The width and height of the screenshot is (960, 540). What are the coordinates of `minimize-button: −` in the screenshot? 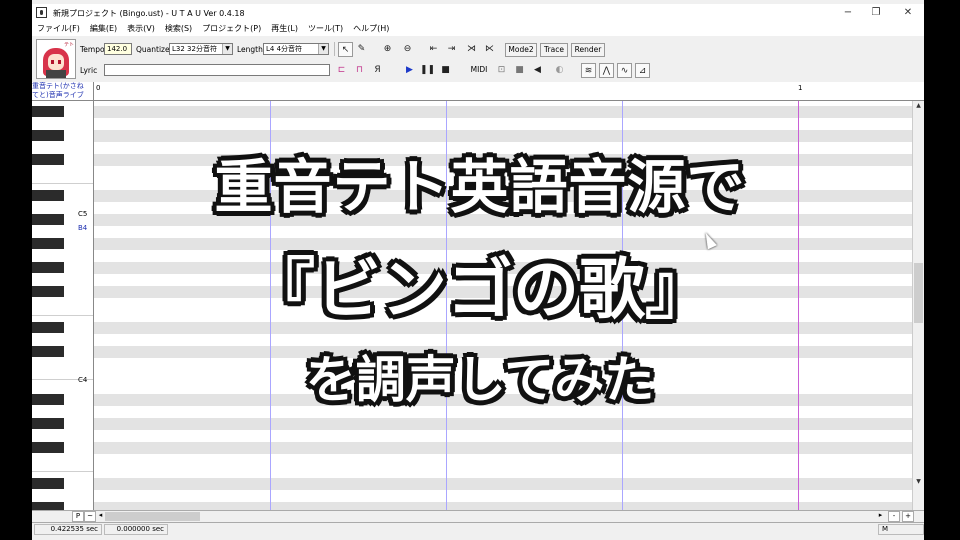 It's located at (848, 13).